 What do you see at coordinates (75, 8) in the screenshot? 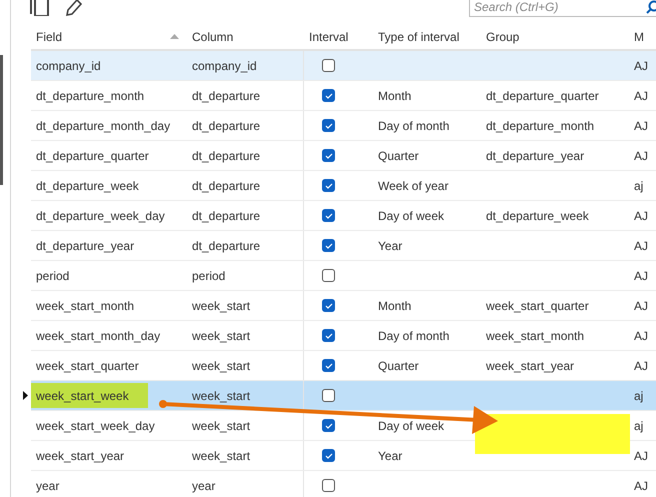
I see `pencil-icon` at bounding box center [75, 8].